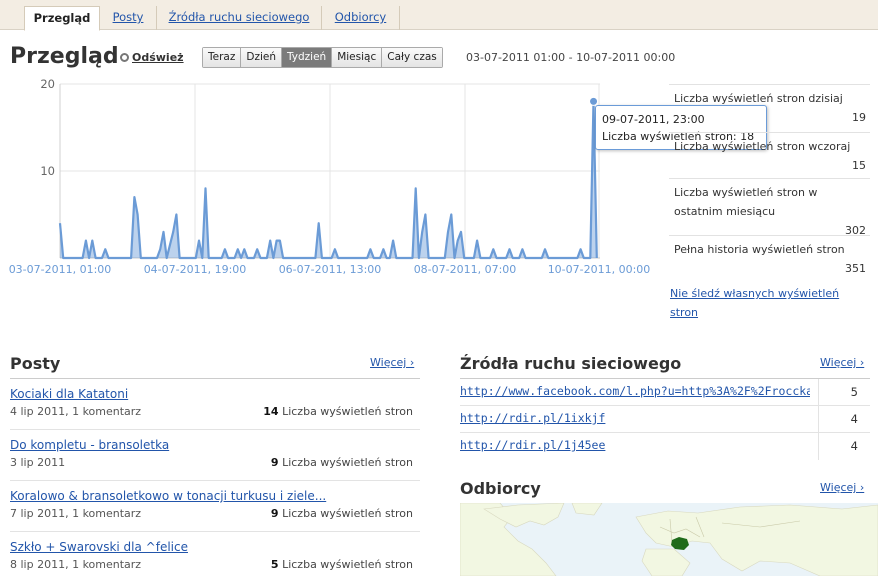  Describe the element at coordinates (759, 249) in the screenshot. I see `stat-label: Pełna historia wyświetleń stron` at that location.